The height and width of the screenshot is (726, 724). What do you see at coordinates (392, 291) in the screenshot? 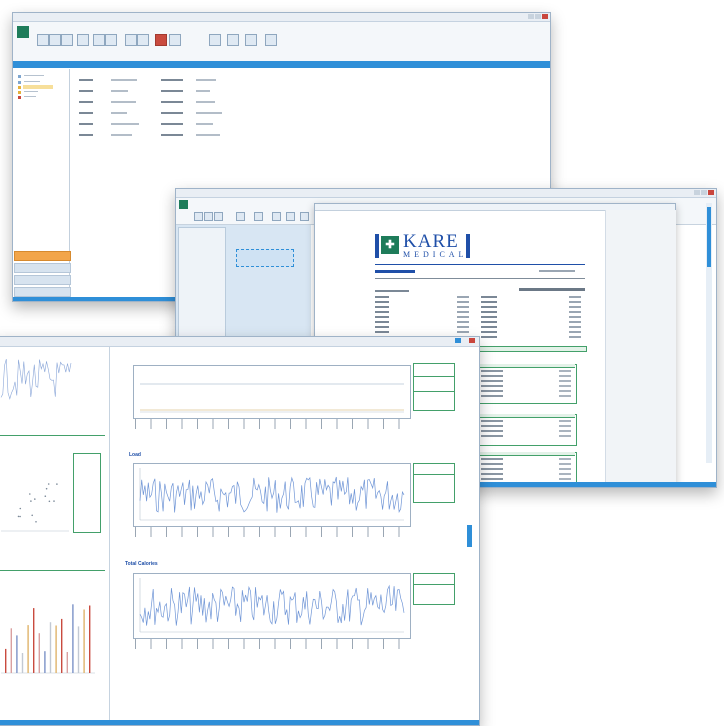
I see `report-subheading` at bounding box center [392, 291].